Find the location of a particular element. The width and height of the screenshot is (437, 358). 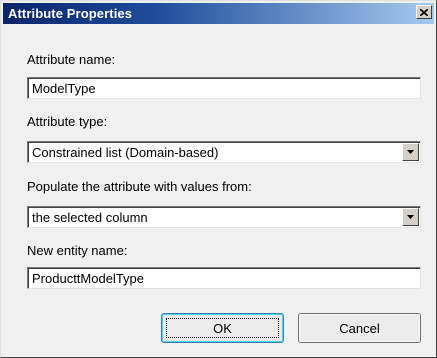

cancel-button-label: Cancel is located at coordinates (359, 328).